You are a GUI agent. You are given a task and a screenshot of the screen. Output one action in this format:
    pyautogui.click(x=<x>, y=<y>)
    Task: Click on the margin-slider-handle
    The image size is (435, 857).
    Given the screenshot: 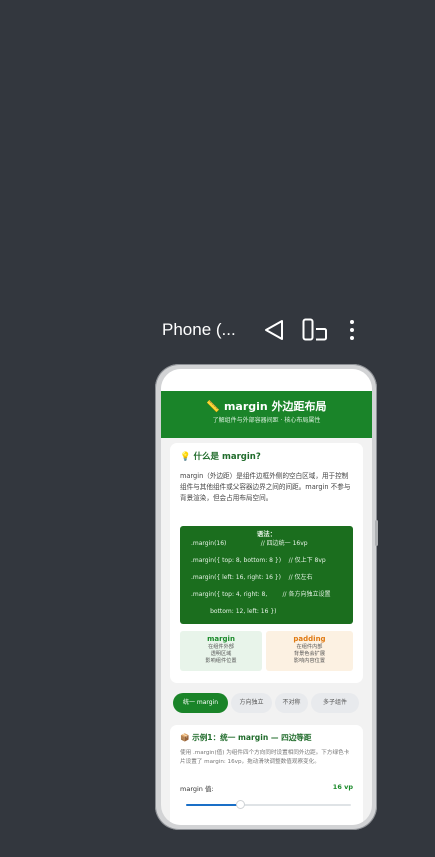 What is the action you would take?
    pyautogui.click(x=240, y=804)
    